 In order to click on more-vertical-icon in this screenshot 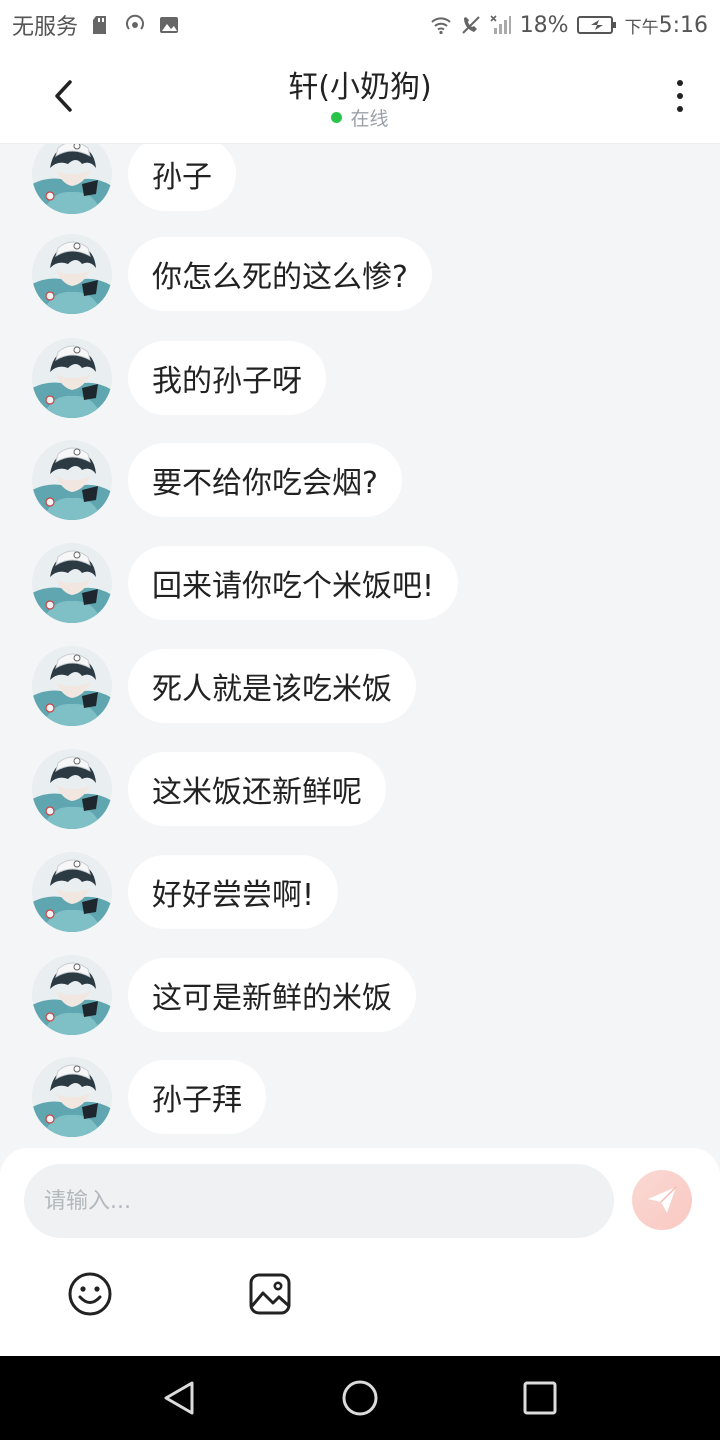, I will do `click(680, 83)`.